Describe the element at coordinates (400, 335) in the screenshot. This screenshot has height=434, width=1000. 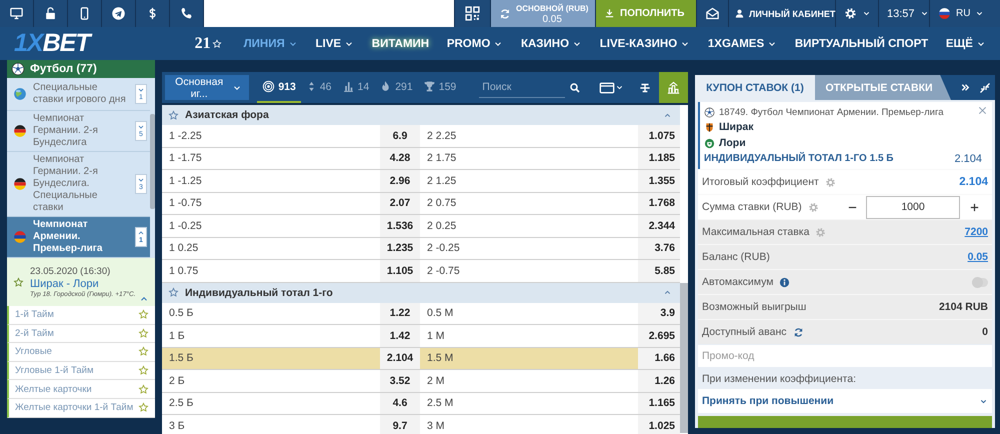
I see `odds-value: 1.42` at that location.